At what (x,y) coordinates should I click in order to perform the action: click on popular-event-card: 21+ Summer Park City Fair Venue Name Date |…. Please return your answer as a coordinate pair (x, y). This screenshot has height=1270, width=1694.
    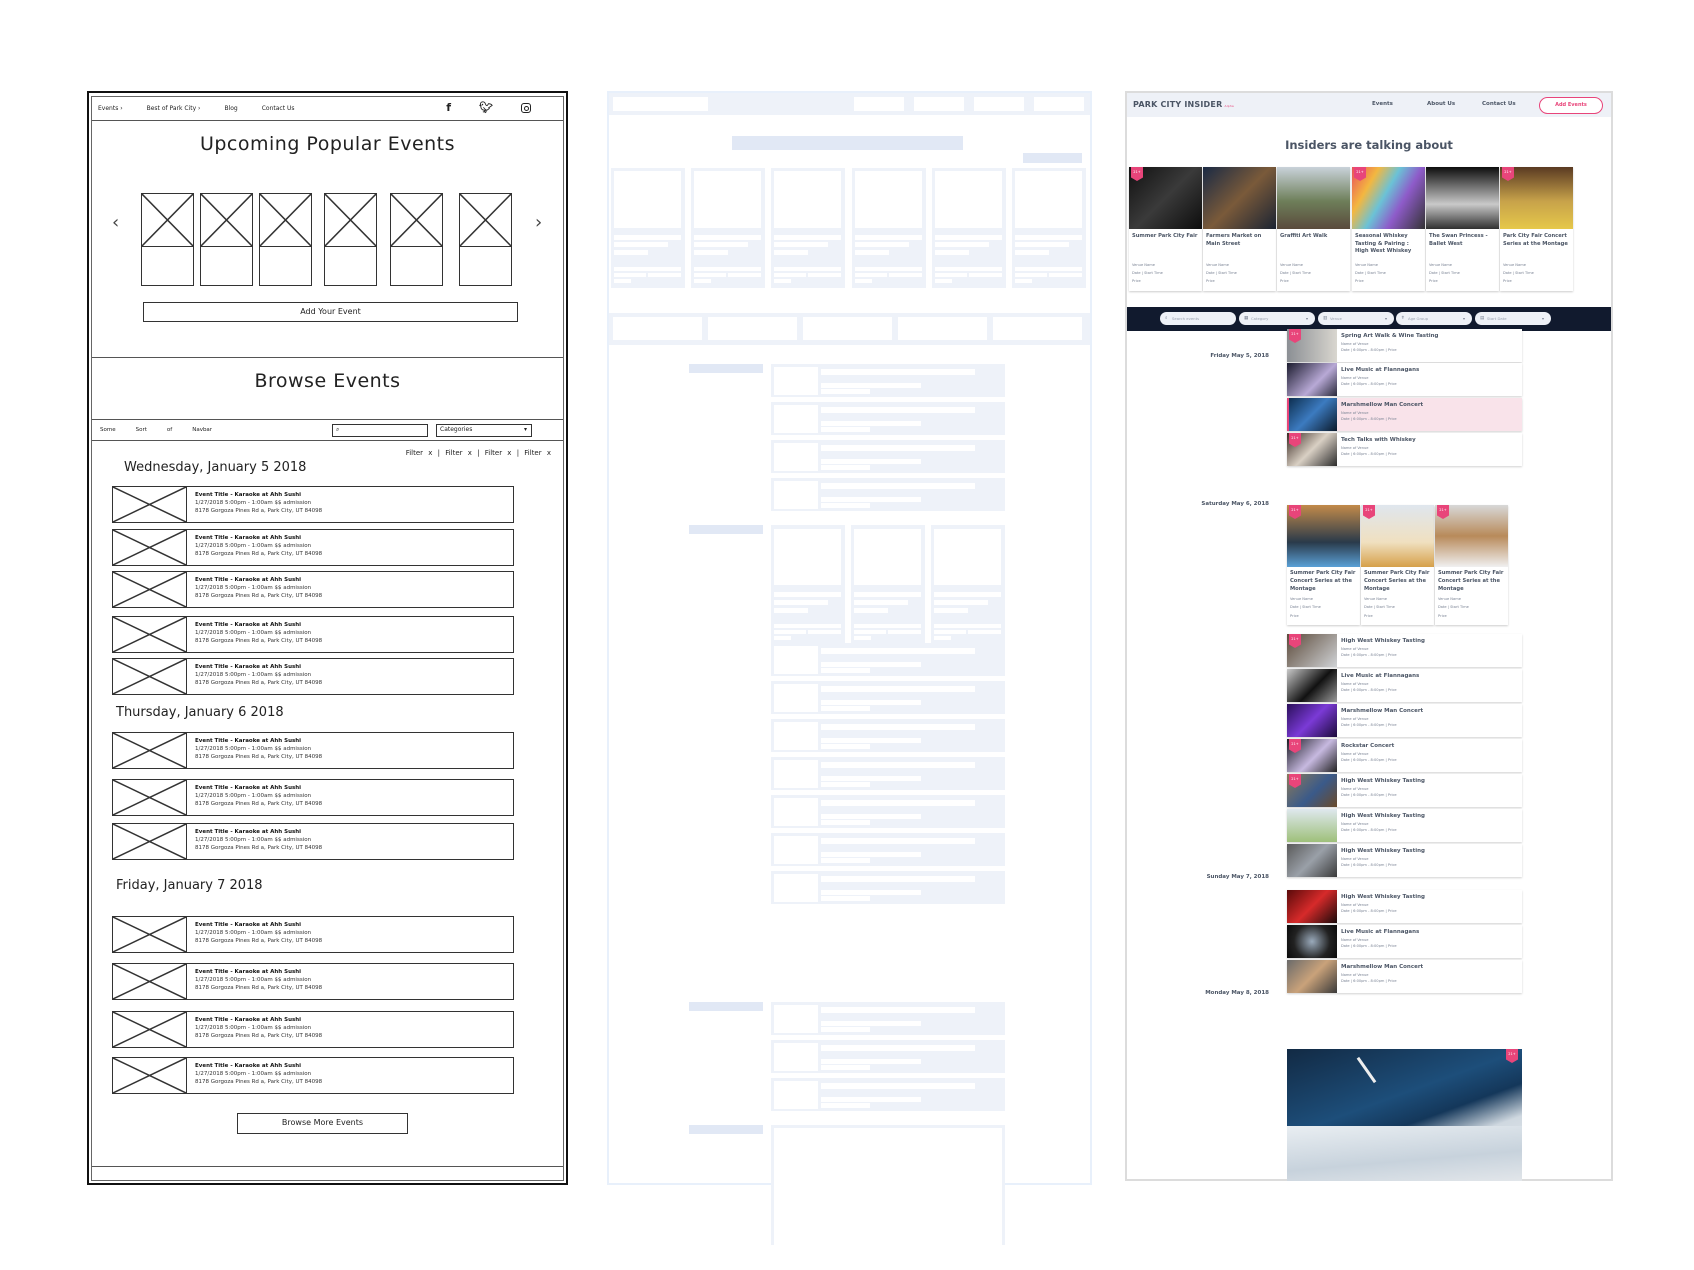
    Looking at the image, I should click on (1165, 229).